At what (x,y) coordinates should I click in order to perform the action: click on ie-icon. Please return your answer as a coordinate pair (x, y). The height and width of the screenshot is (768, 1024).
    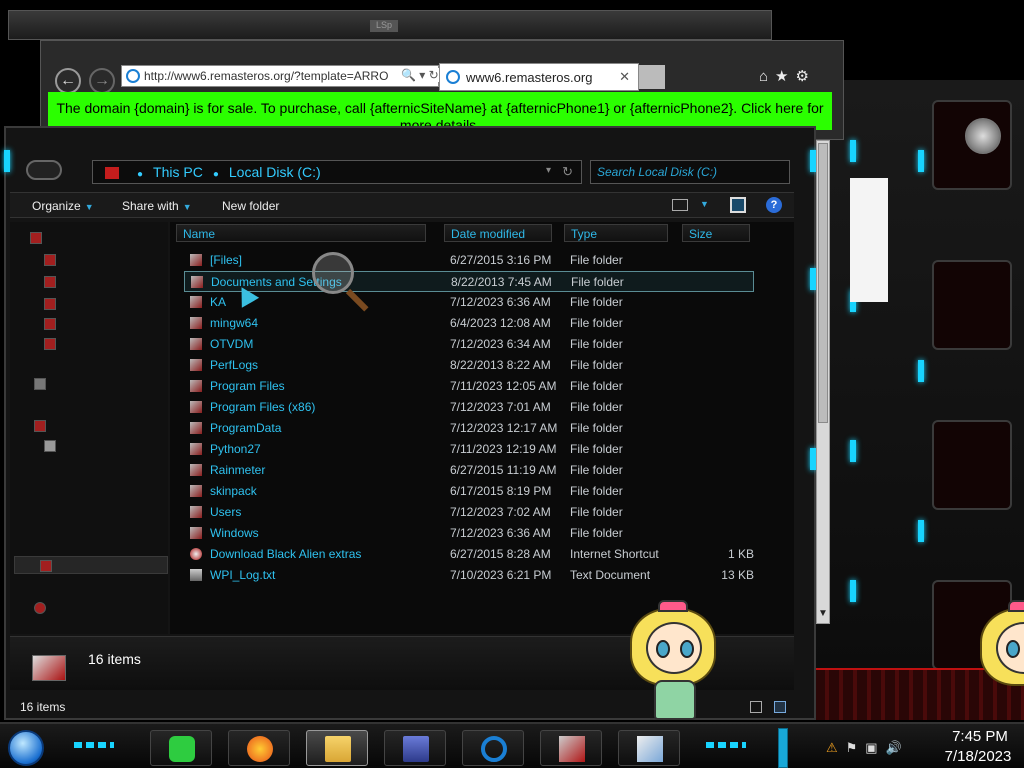
    Looking at the image, I should click on (494, 749).